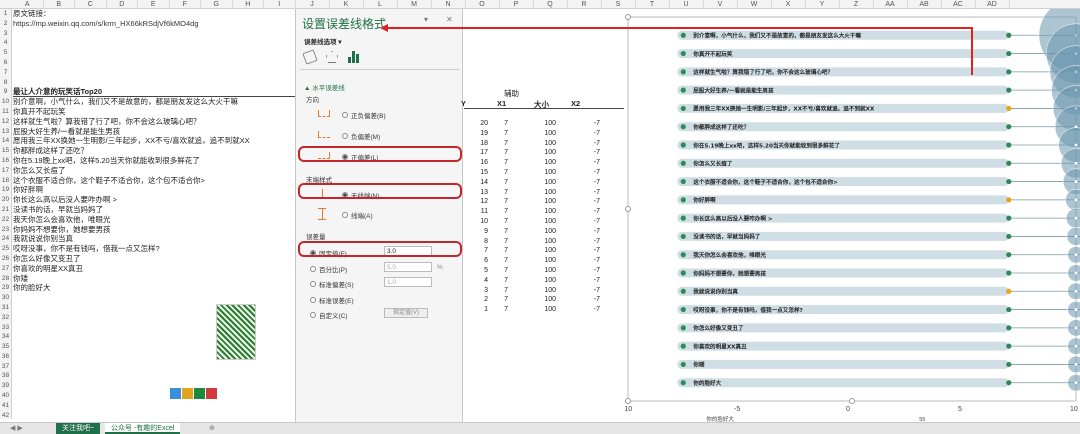 The width and height of the screenshot is (1080, 434). Describe the element at coordinates (5, 122) in the screenshot. I see `row-header: 12` at that location.